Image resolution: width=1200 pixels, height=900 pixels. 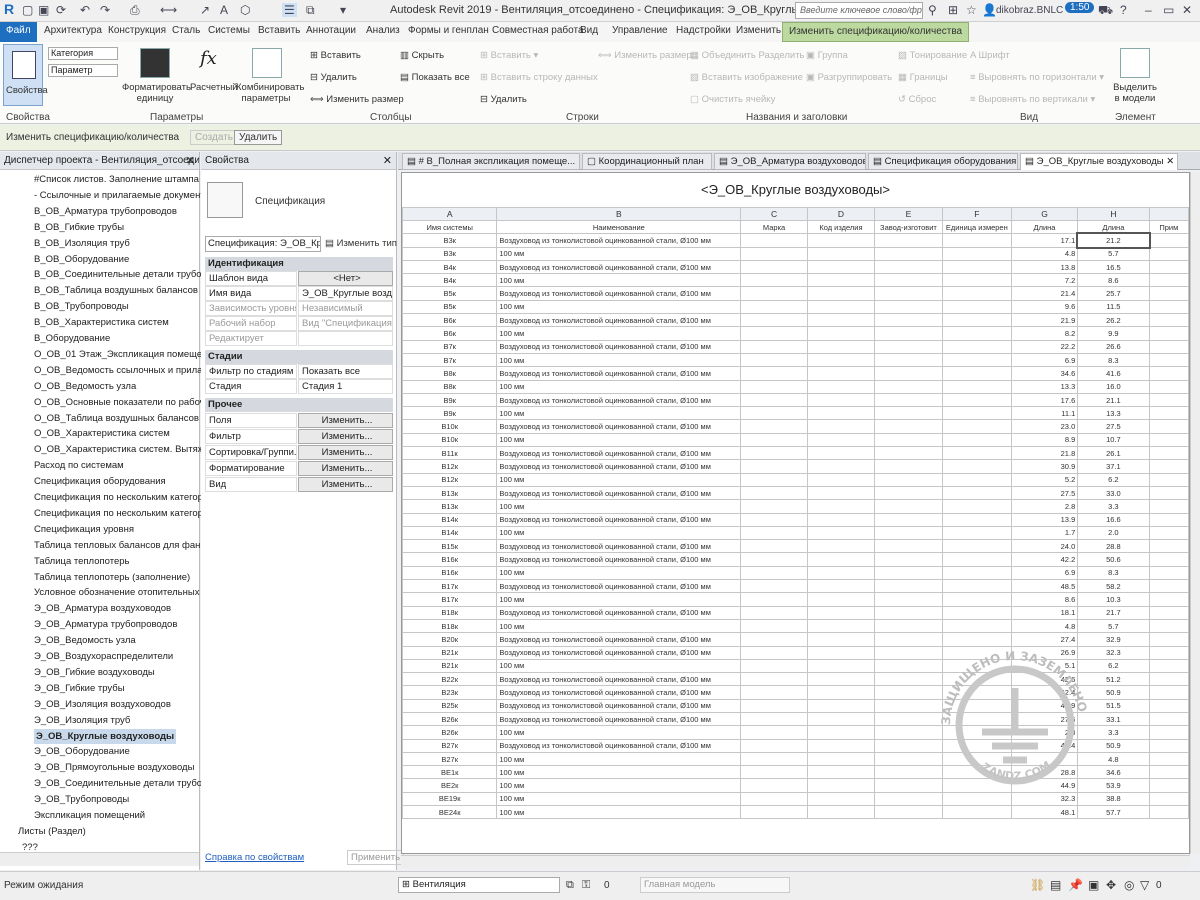 I want to click on table-cell: В27к, so click(x=450, y=745).